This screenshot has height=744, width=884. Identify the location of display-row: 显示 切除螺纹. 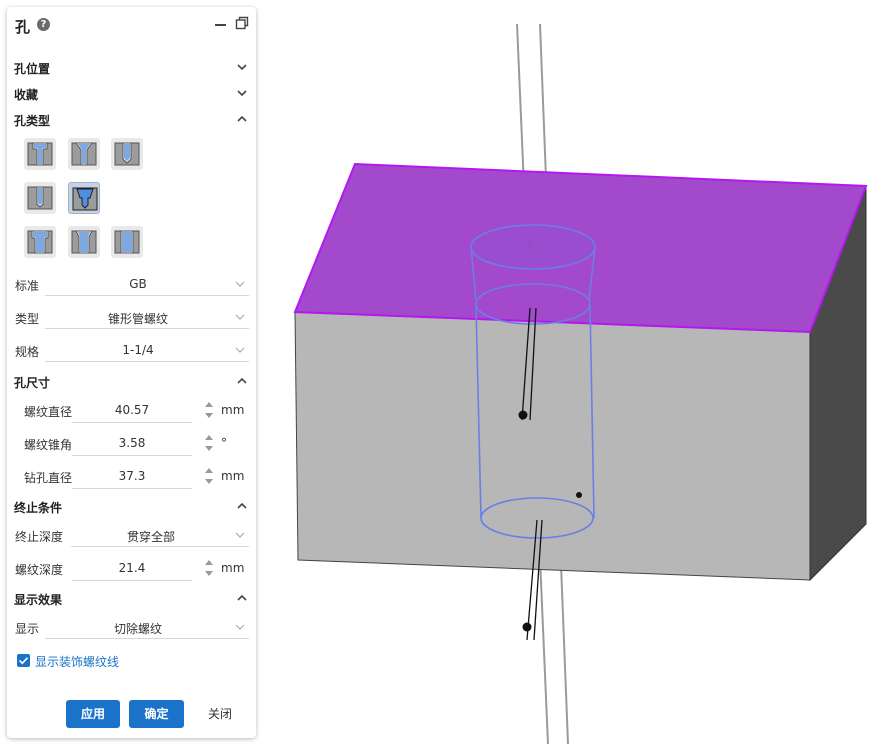
(132, 627).